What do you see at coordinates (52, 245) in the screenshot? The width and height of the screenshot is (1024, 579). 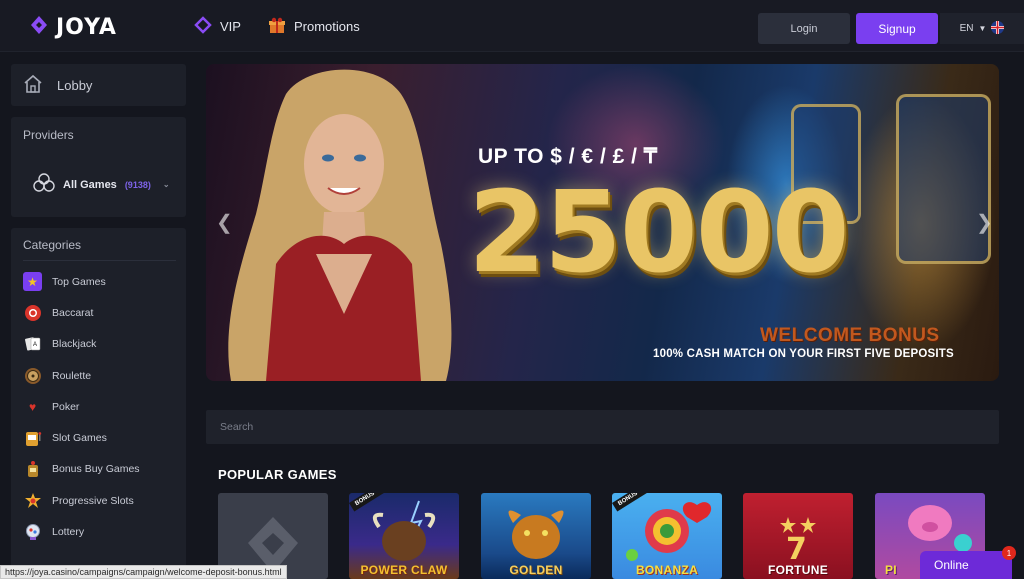 I see `categories-title: Categories` at bounding box center [52, 245].